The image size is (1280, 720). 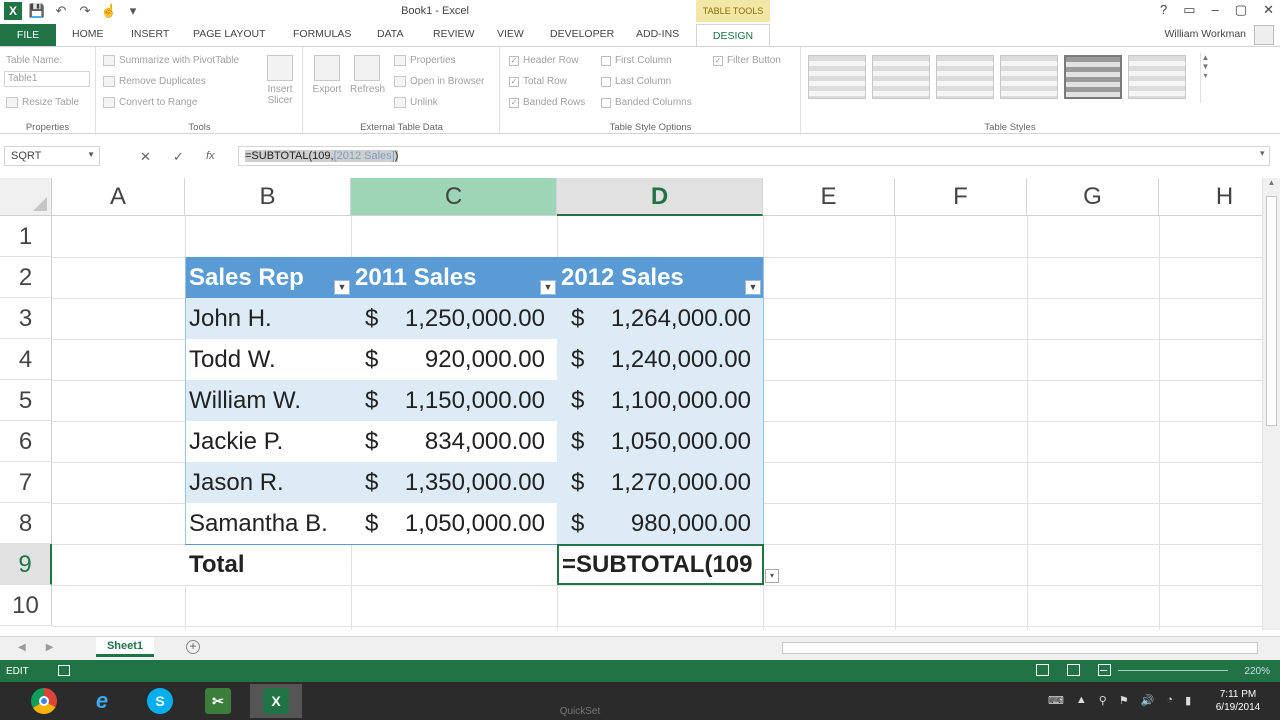 I want to click on last-column-checkbox: Last Column, so click(x=636, y=81).